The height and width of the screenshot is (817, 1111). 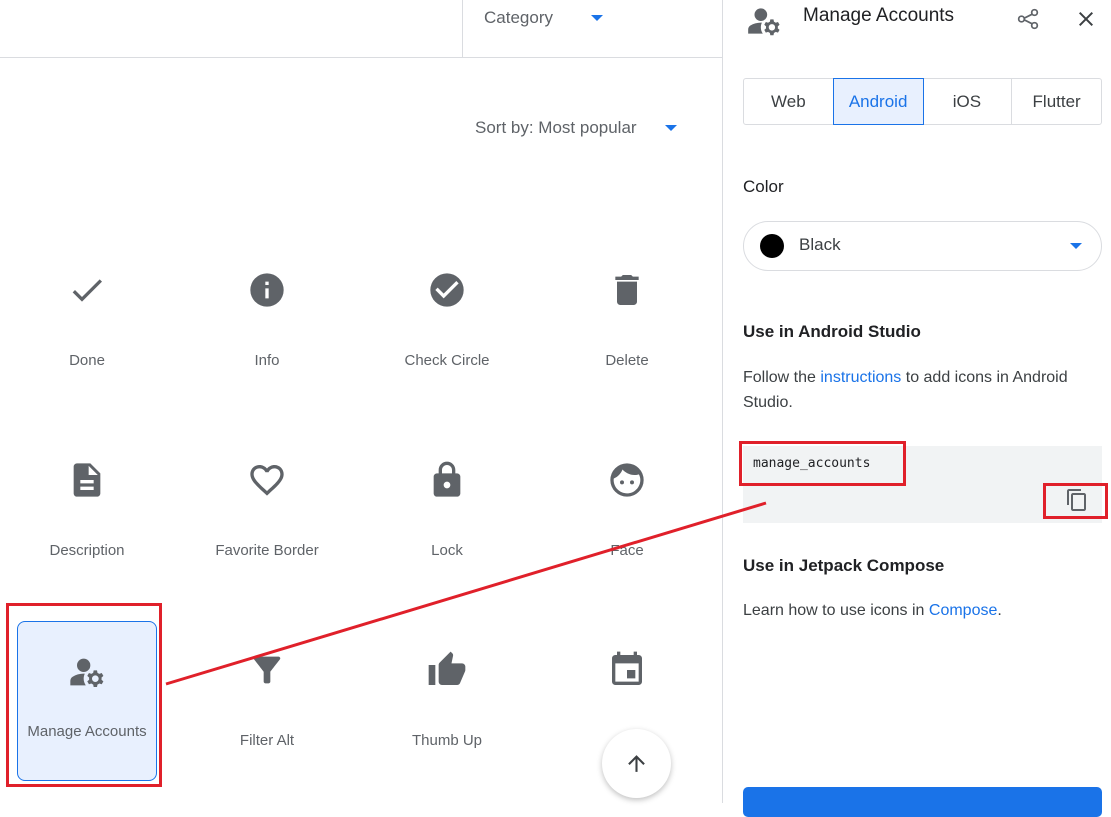 I want to click on arrow-up-icon, so click(x=636, y=763).